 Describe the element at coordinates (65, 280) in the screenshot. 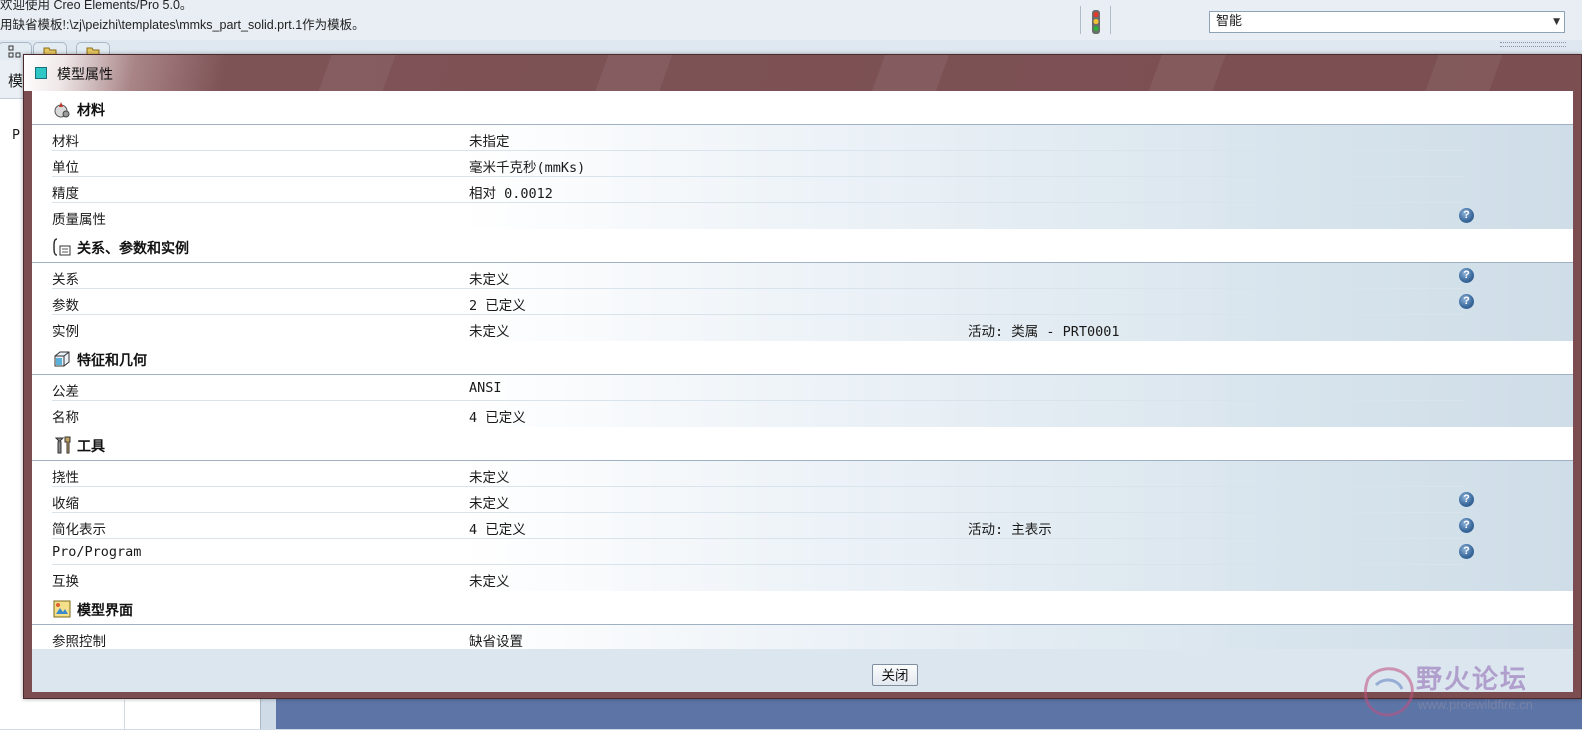

I see `property-label: 关系` at that location.